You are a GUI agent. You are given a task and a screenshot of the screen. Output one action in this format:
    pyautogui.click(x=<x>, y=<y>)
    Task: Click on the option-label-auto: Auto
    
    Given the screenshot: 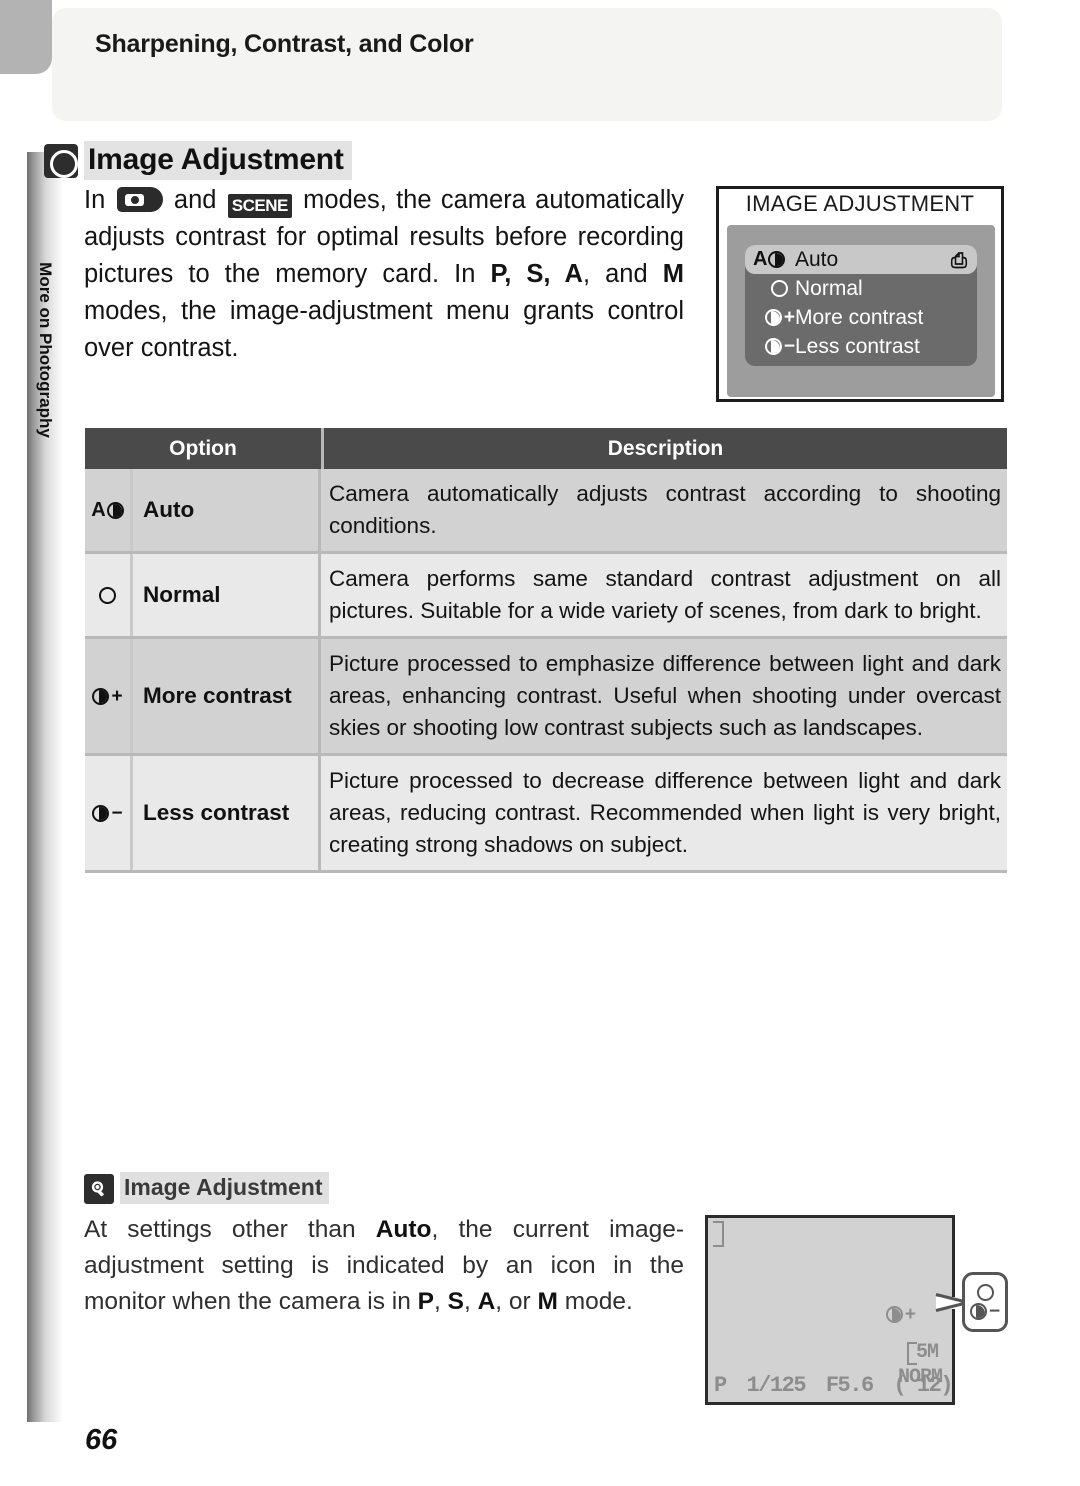 What is the action you would take?
    pyautogui.click(x=227, y=510)
    